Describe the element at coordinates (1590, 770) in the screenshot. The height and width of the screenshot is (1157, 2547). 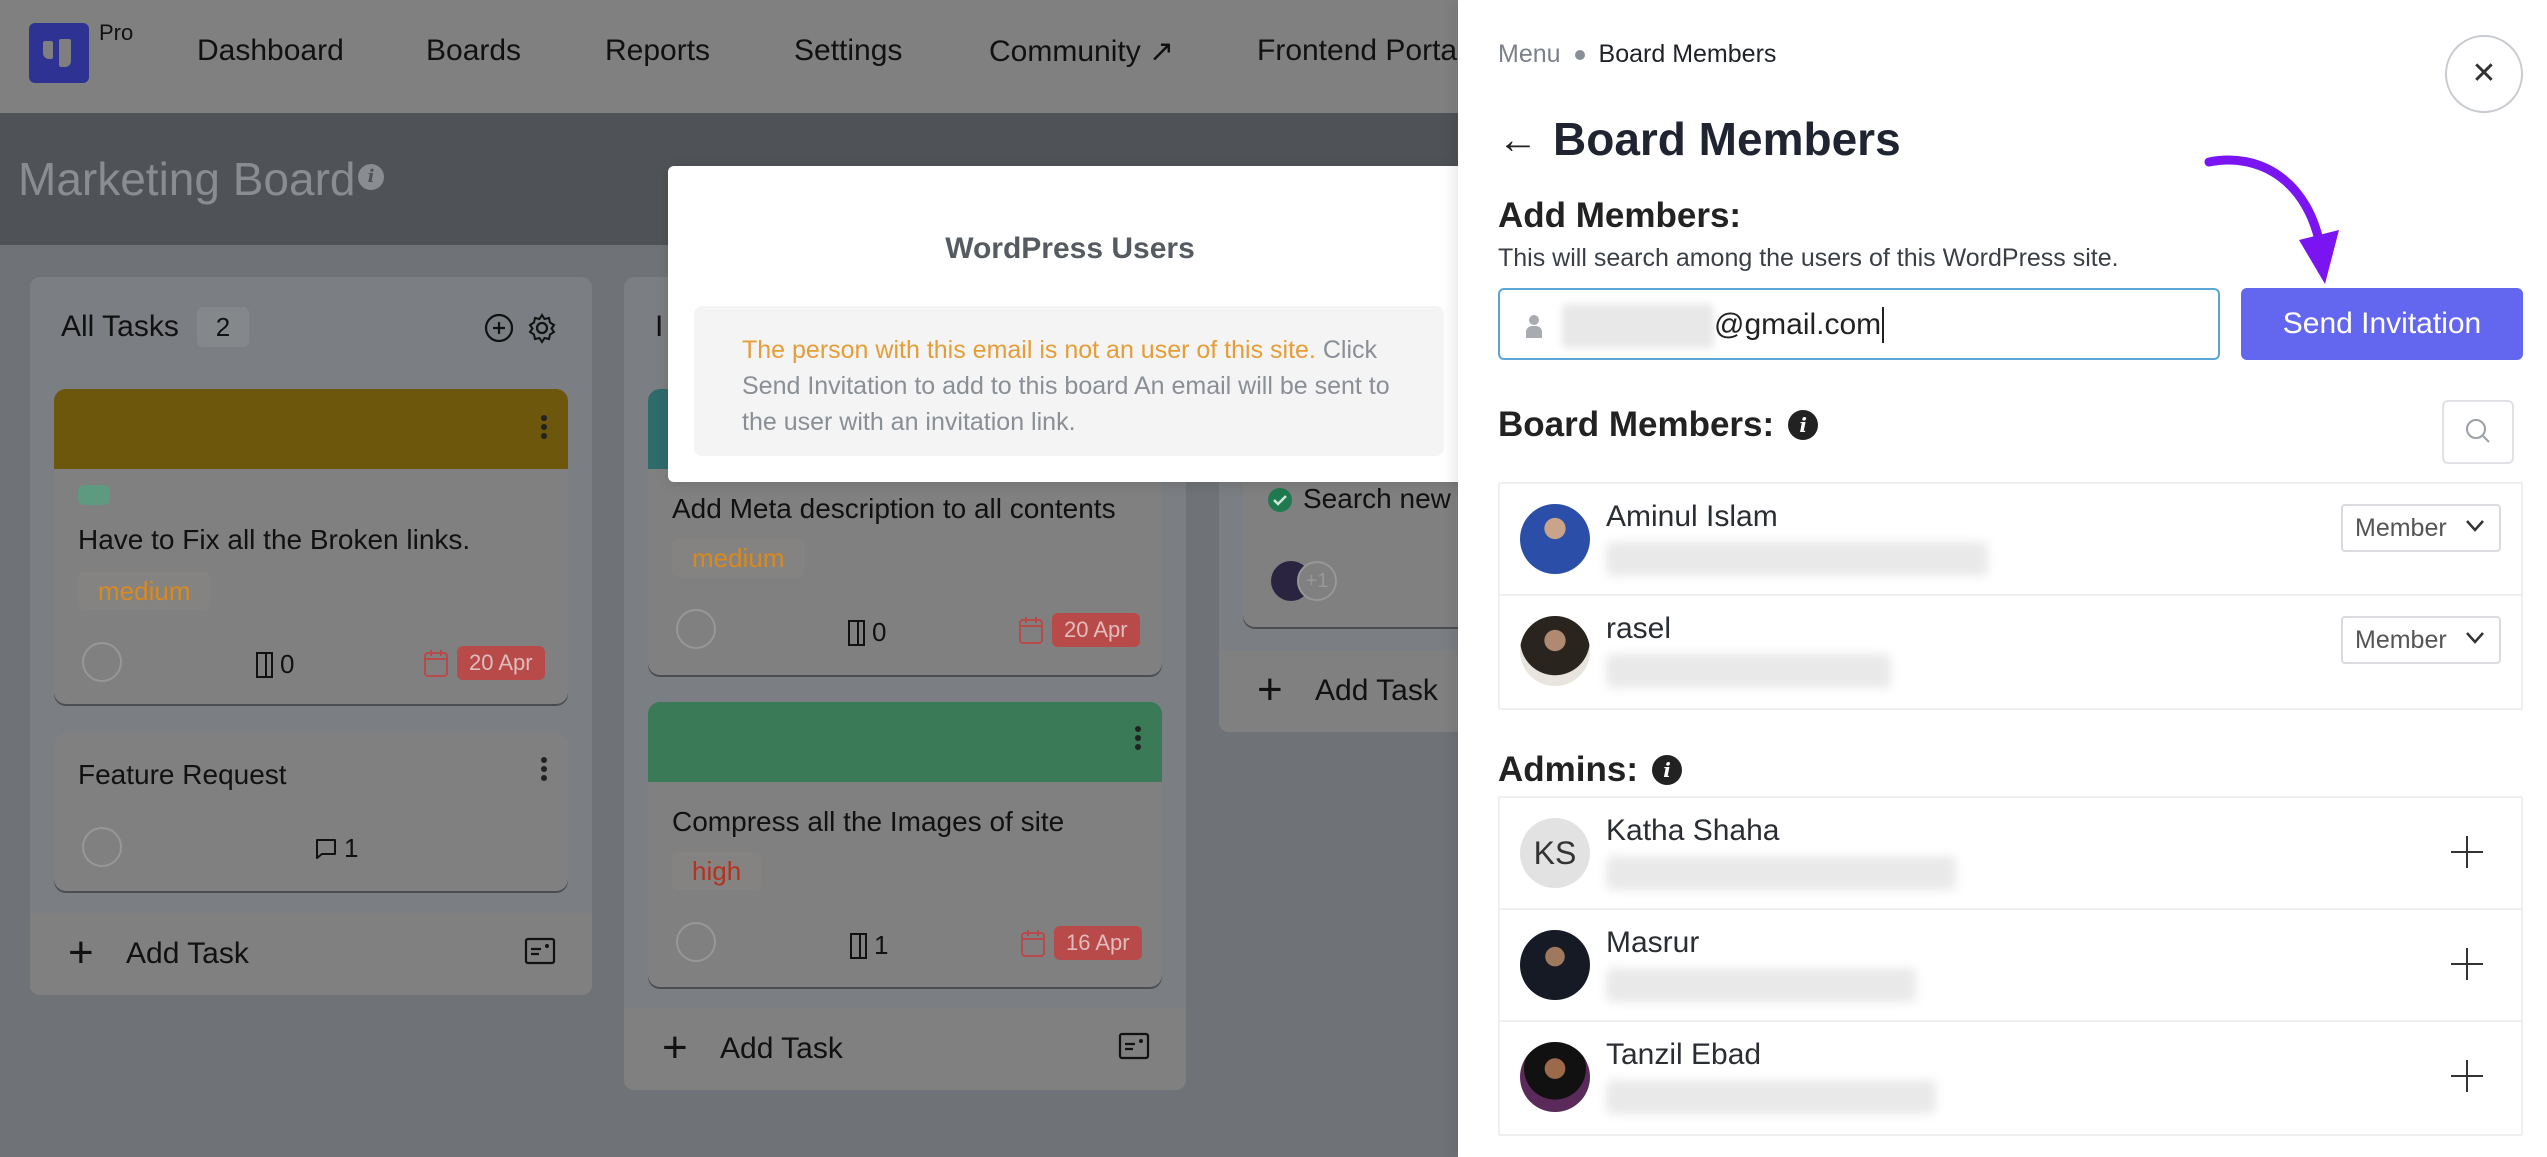
I see `admins-heading: Admins: i` at that location.